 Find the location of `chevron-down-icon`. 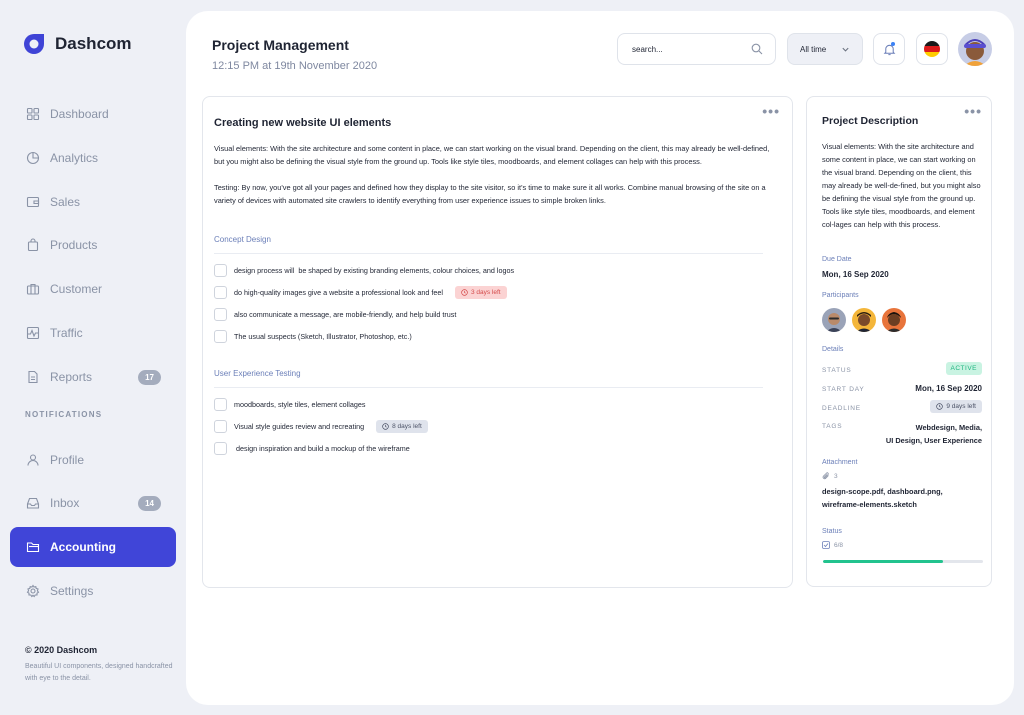

chevron-down-icon is located at coordinates (845, 49).